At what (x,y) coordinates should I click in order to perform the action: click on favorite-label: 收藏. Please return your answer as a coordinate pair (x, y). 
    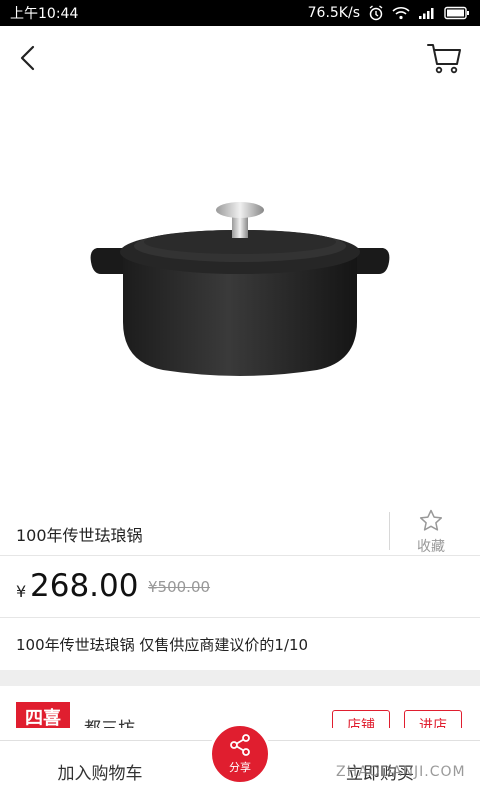
    Looking at the image, I should click on (431, 547).